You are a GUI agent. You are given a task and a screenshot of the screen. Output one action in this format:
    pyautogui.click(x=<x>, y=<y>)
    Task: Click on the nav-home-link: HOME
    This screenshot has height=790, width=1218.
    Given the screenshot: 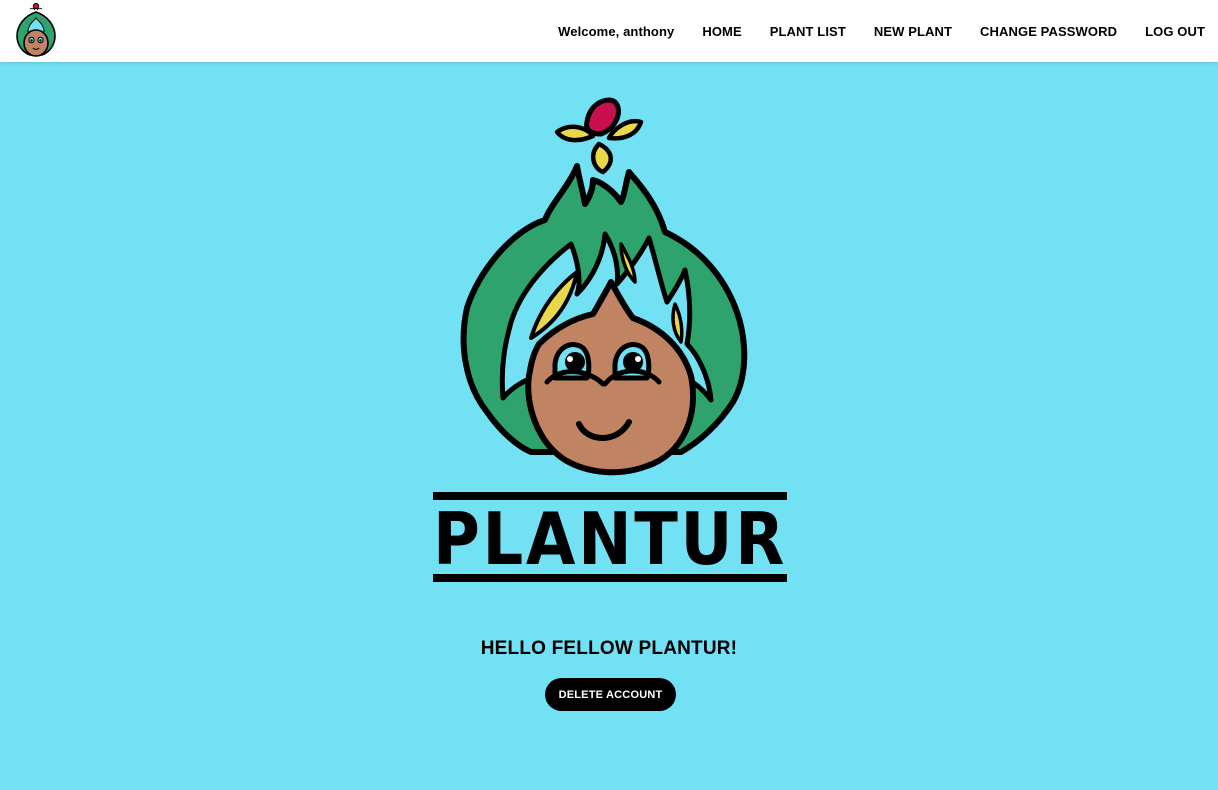 What is the action you would take?
    pyautogui.click(x=721, y=31)
    